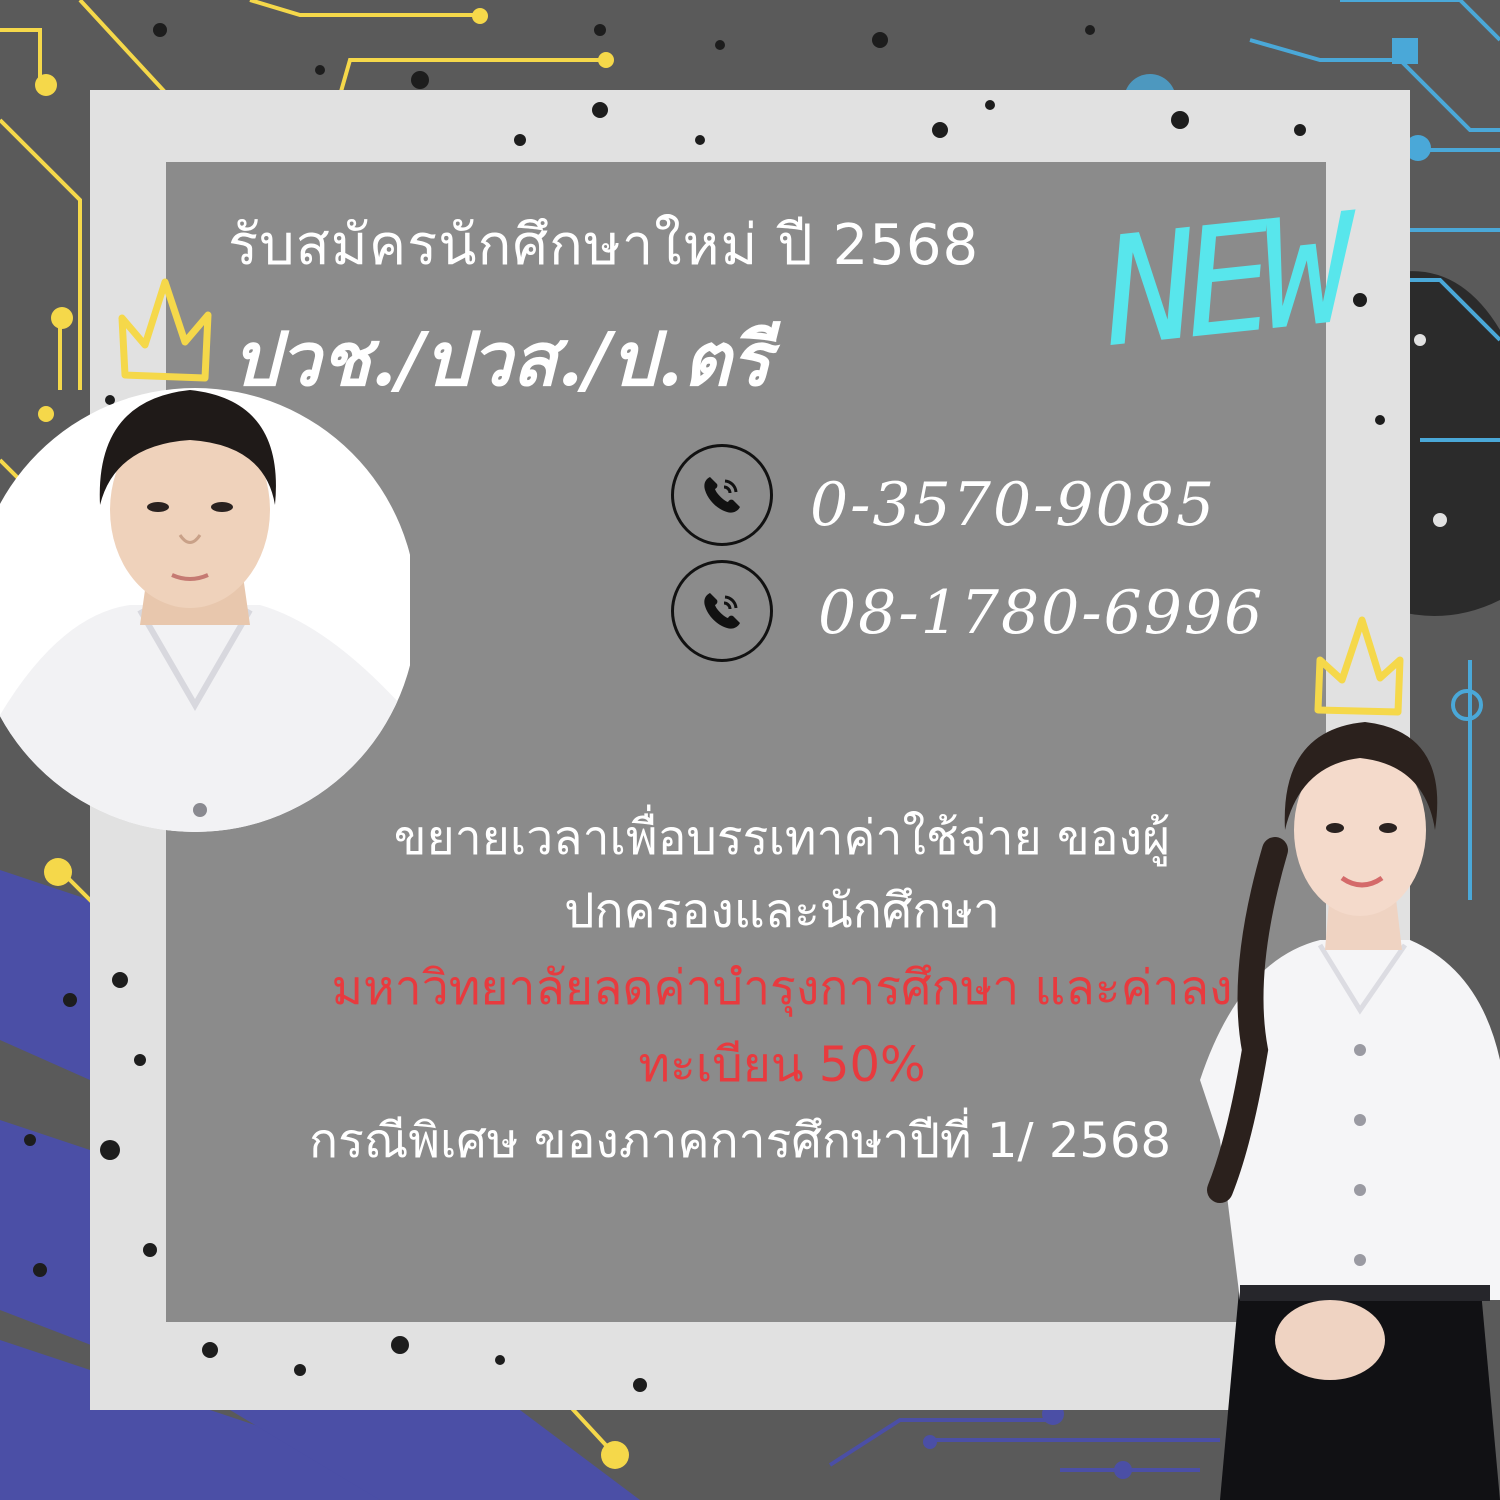 This screenshot has height=1500, width=1500. What do you see at coordinates (604, 245) in the screenshot?
I see `headline: รับสมัครนักศึกษาใหม่ ปี 2568` at bounding box center [604, 245].